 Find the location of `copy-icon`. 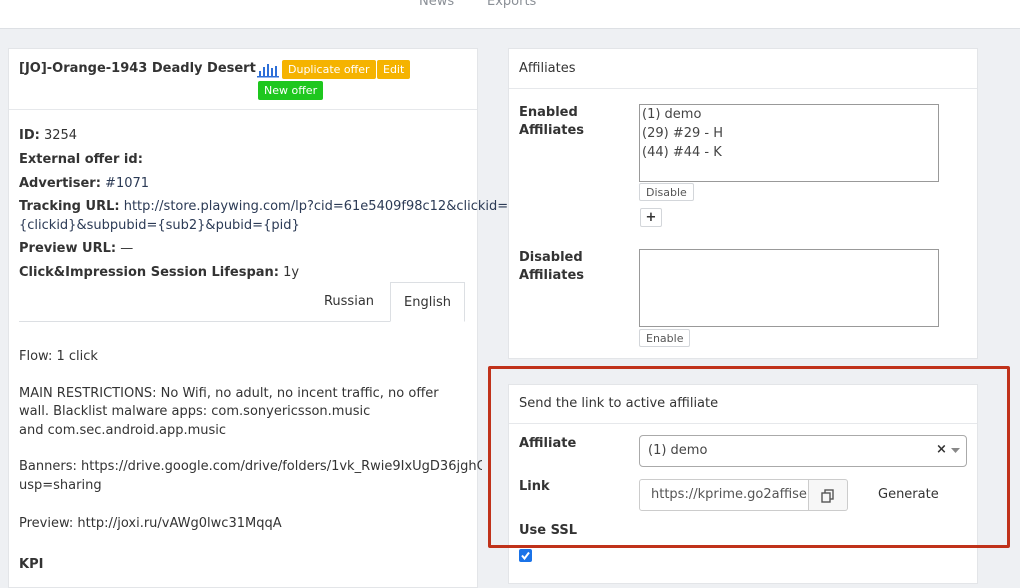

copy-icon is located at coordinates (827, 496).